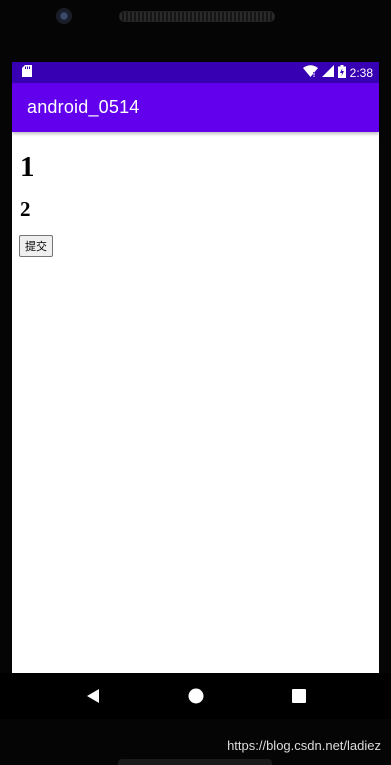  Describe the element at coordinates (25, 209) in the screenshot. I see `heading-2: 2` at that location.